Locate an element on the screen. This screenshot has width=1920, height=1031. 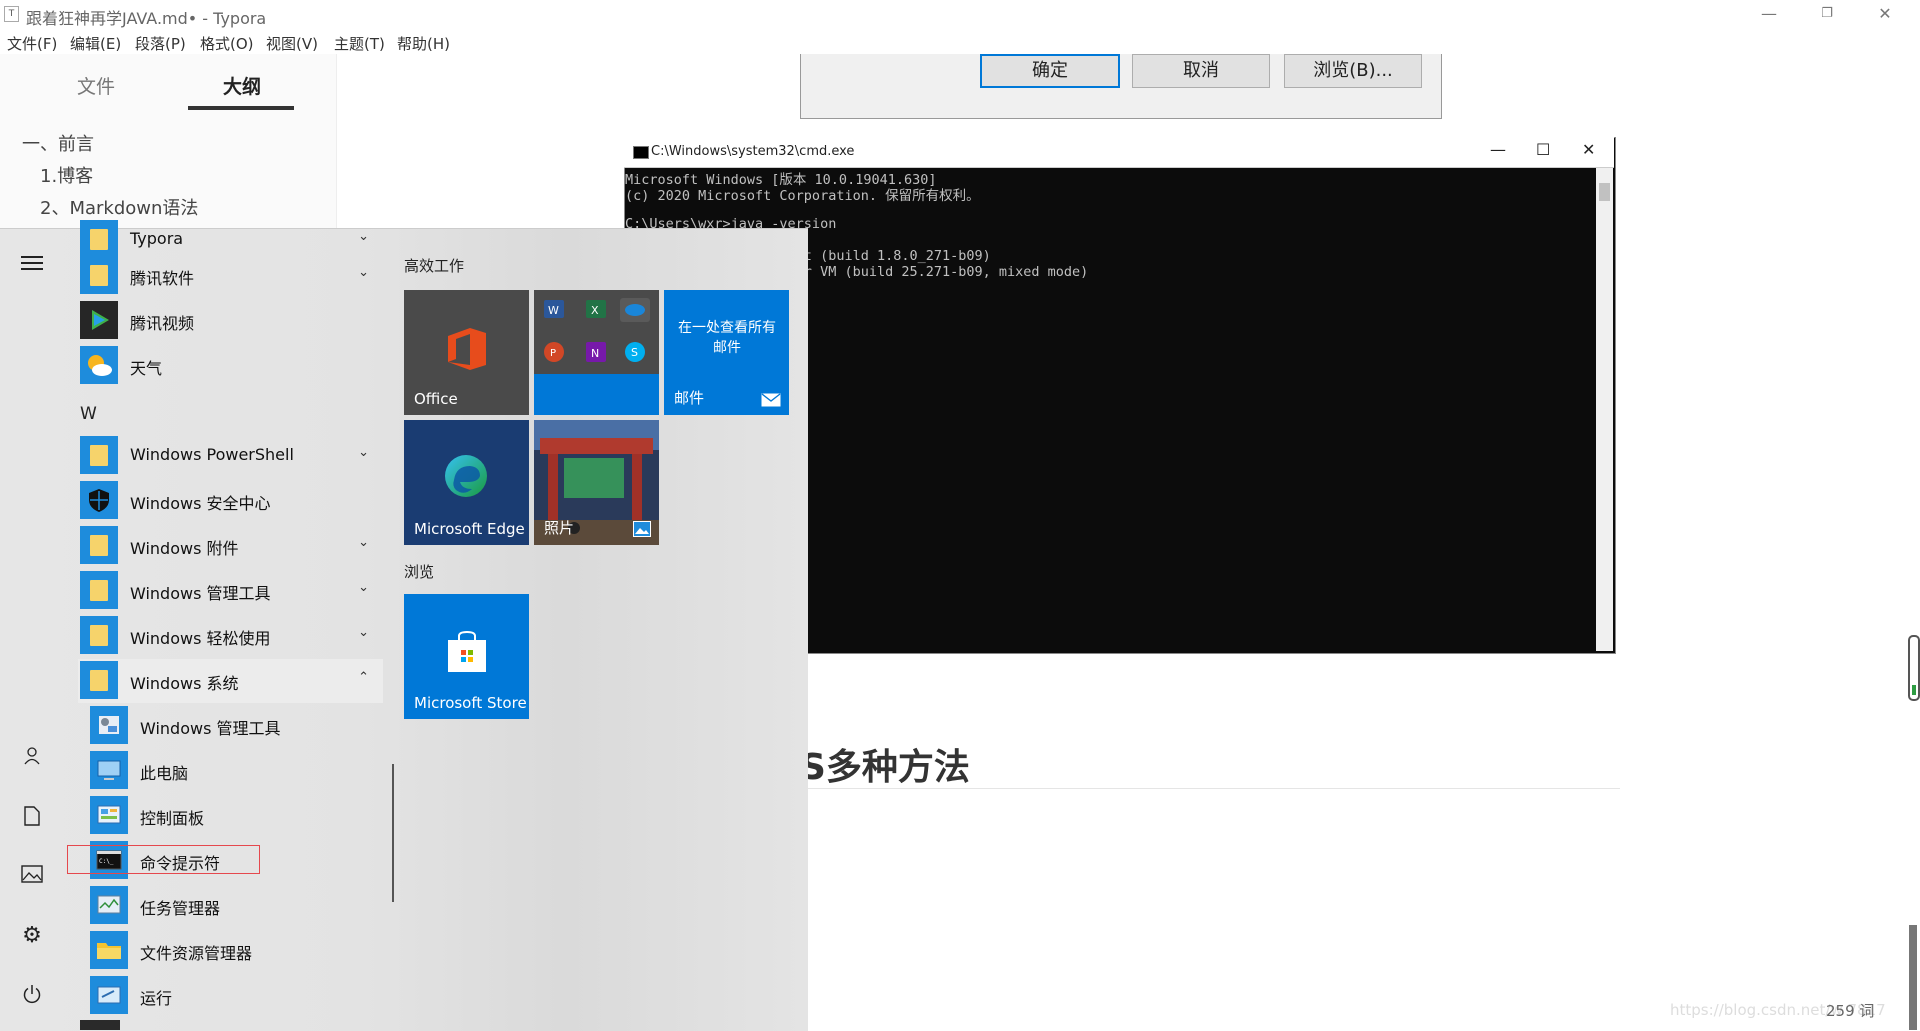
app-tencent-video: 腾讯视频 is located at coordinates (230, 321).